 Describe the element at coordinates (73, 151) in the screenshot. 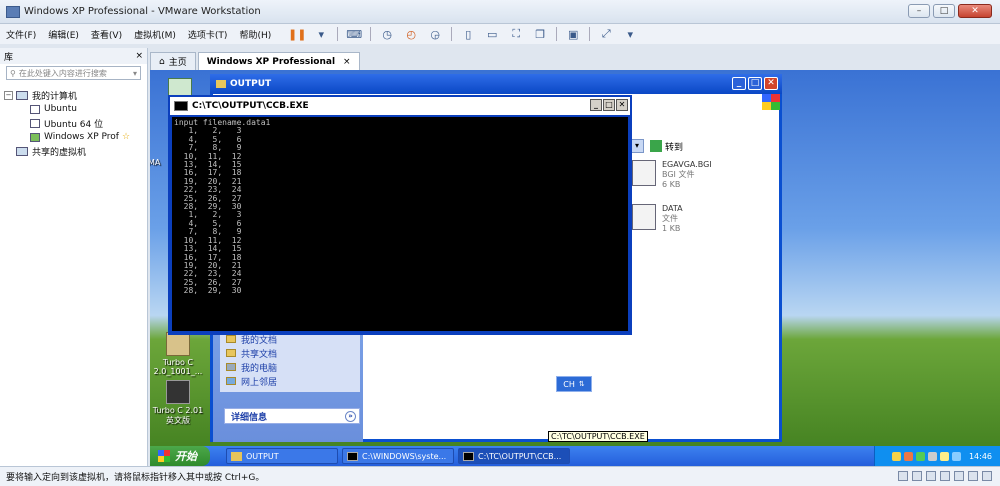

I see `tree-node-shared: 共享的虚拟机` at that location.